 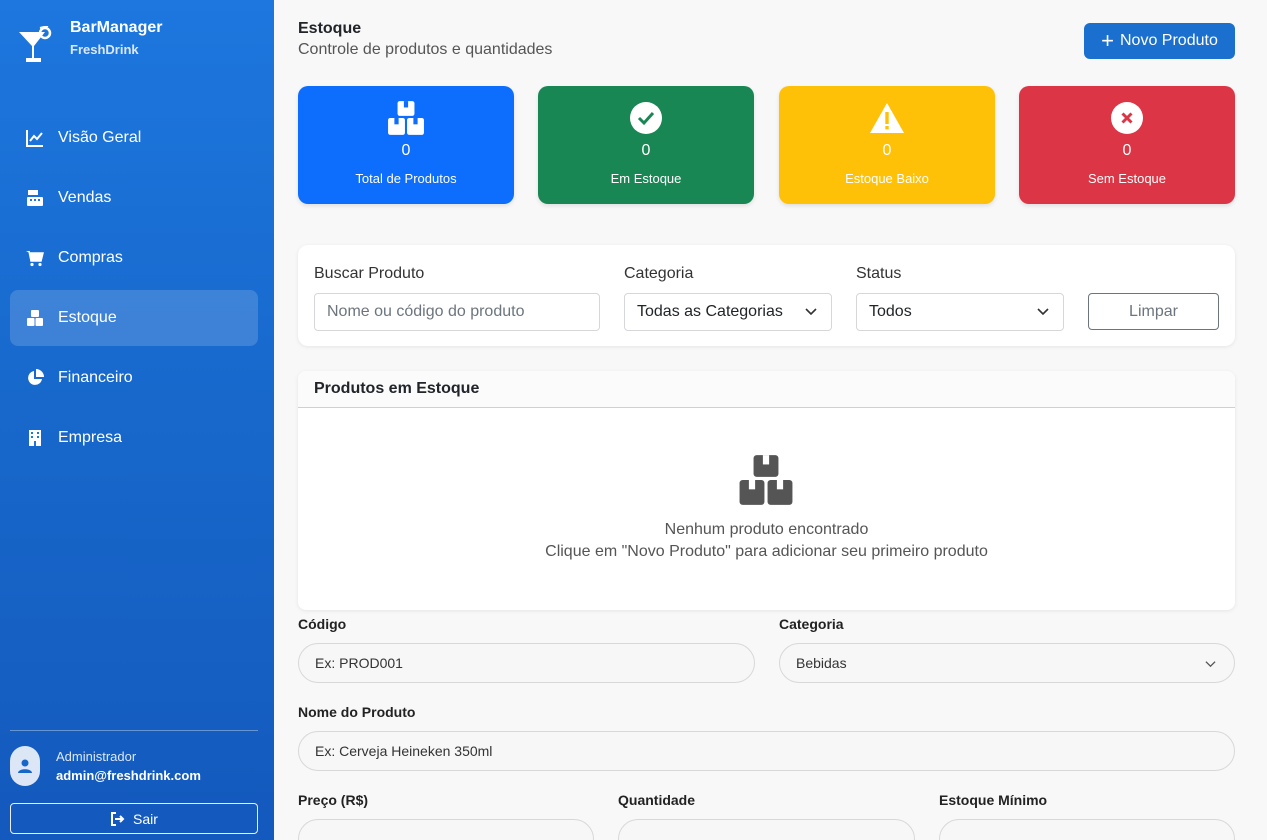 What do you see at coordinates (657, 800) in the screenshot?
I see `quantity-label: Quantidade` at bounding box center [657, 800].